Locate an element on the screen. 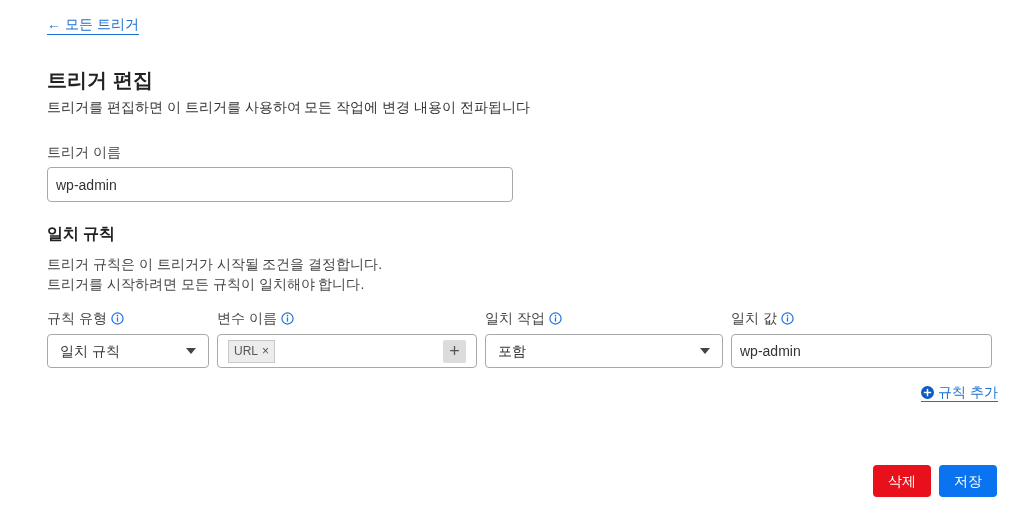 The width and height of the screenshot is (1024, 528). add-variable-button: + is located at coordinates (454, 351).